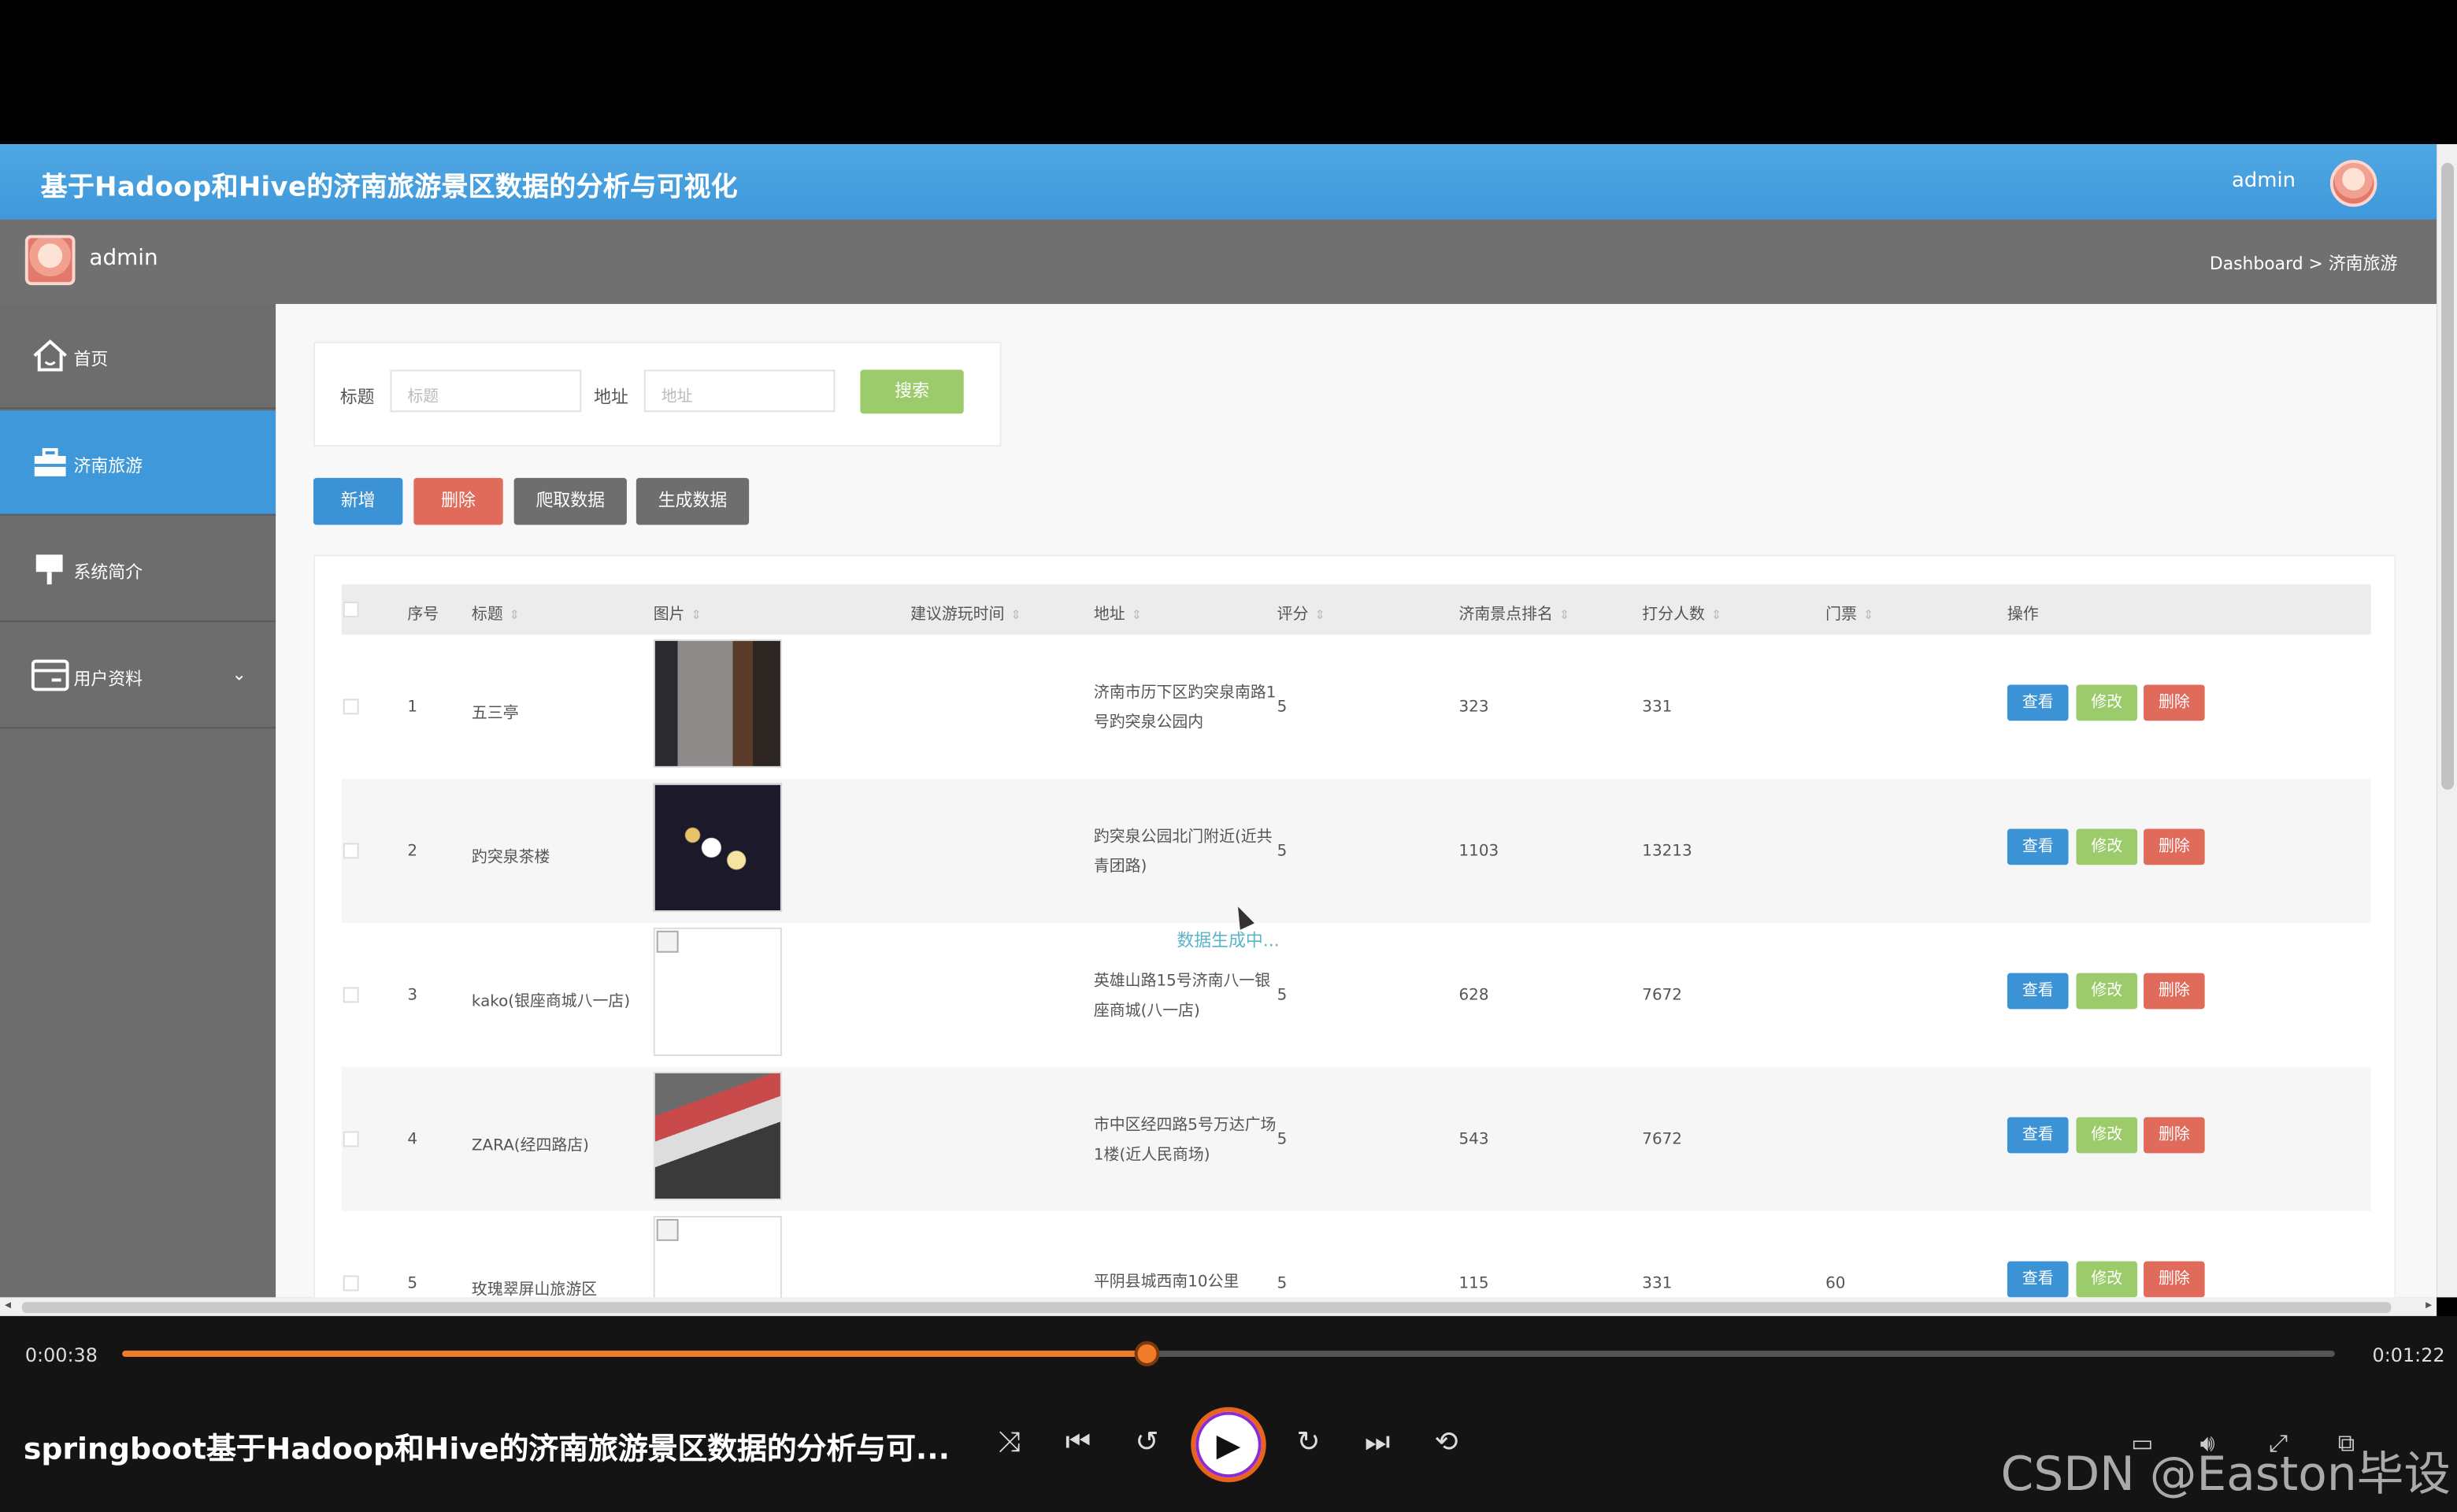 The height and width of the screenshot is (1512, 2457). Describe the element at coordinates (693, 501) in the screenshot. I see `generate-data-button: 生成数据` at that location.